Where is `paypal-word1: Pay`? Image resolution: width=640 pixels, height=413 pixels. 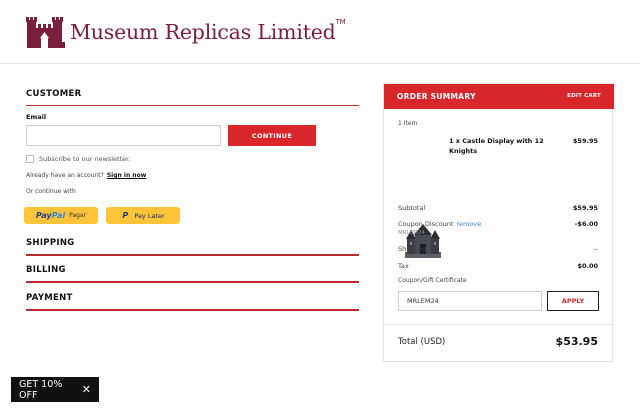
paypal-word1: Pay is located at coordinates (43, 215).